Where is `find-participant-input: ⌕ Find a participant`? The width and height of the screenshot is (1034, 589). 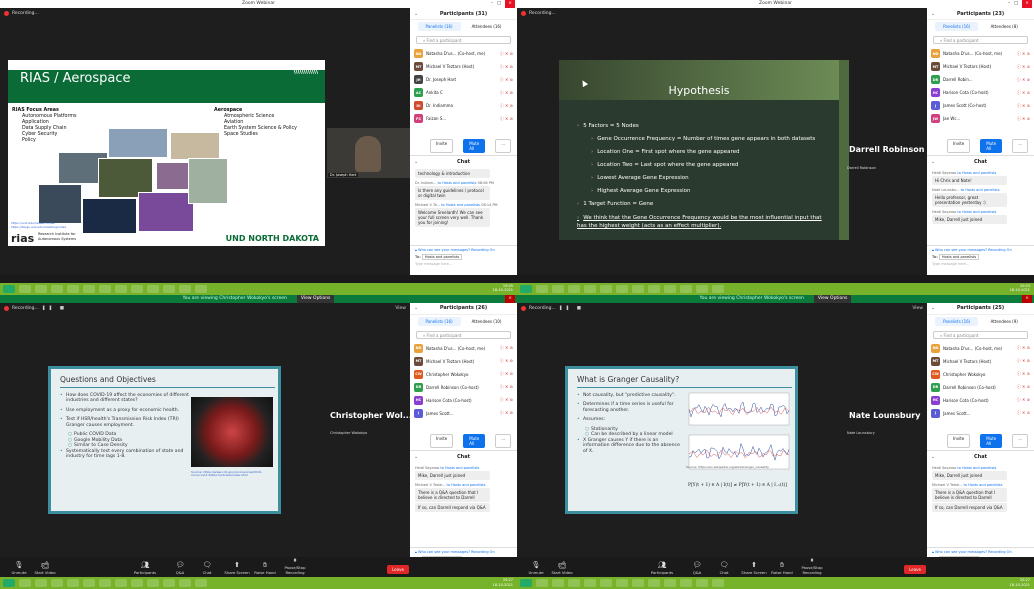
find-participant-input: ⌕ Find a participant is located at coordinates (463, 40).